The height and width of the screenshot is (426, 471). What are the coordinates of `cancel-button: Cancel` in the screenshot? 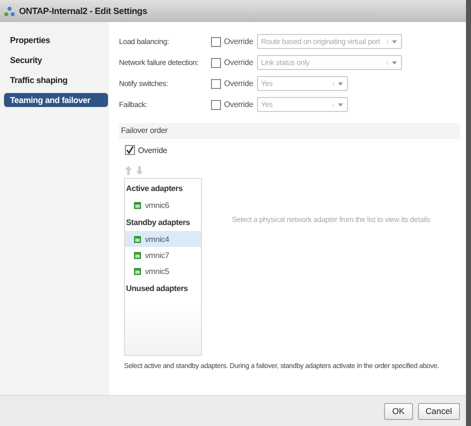 It's located at (439, 411).